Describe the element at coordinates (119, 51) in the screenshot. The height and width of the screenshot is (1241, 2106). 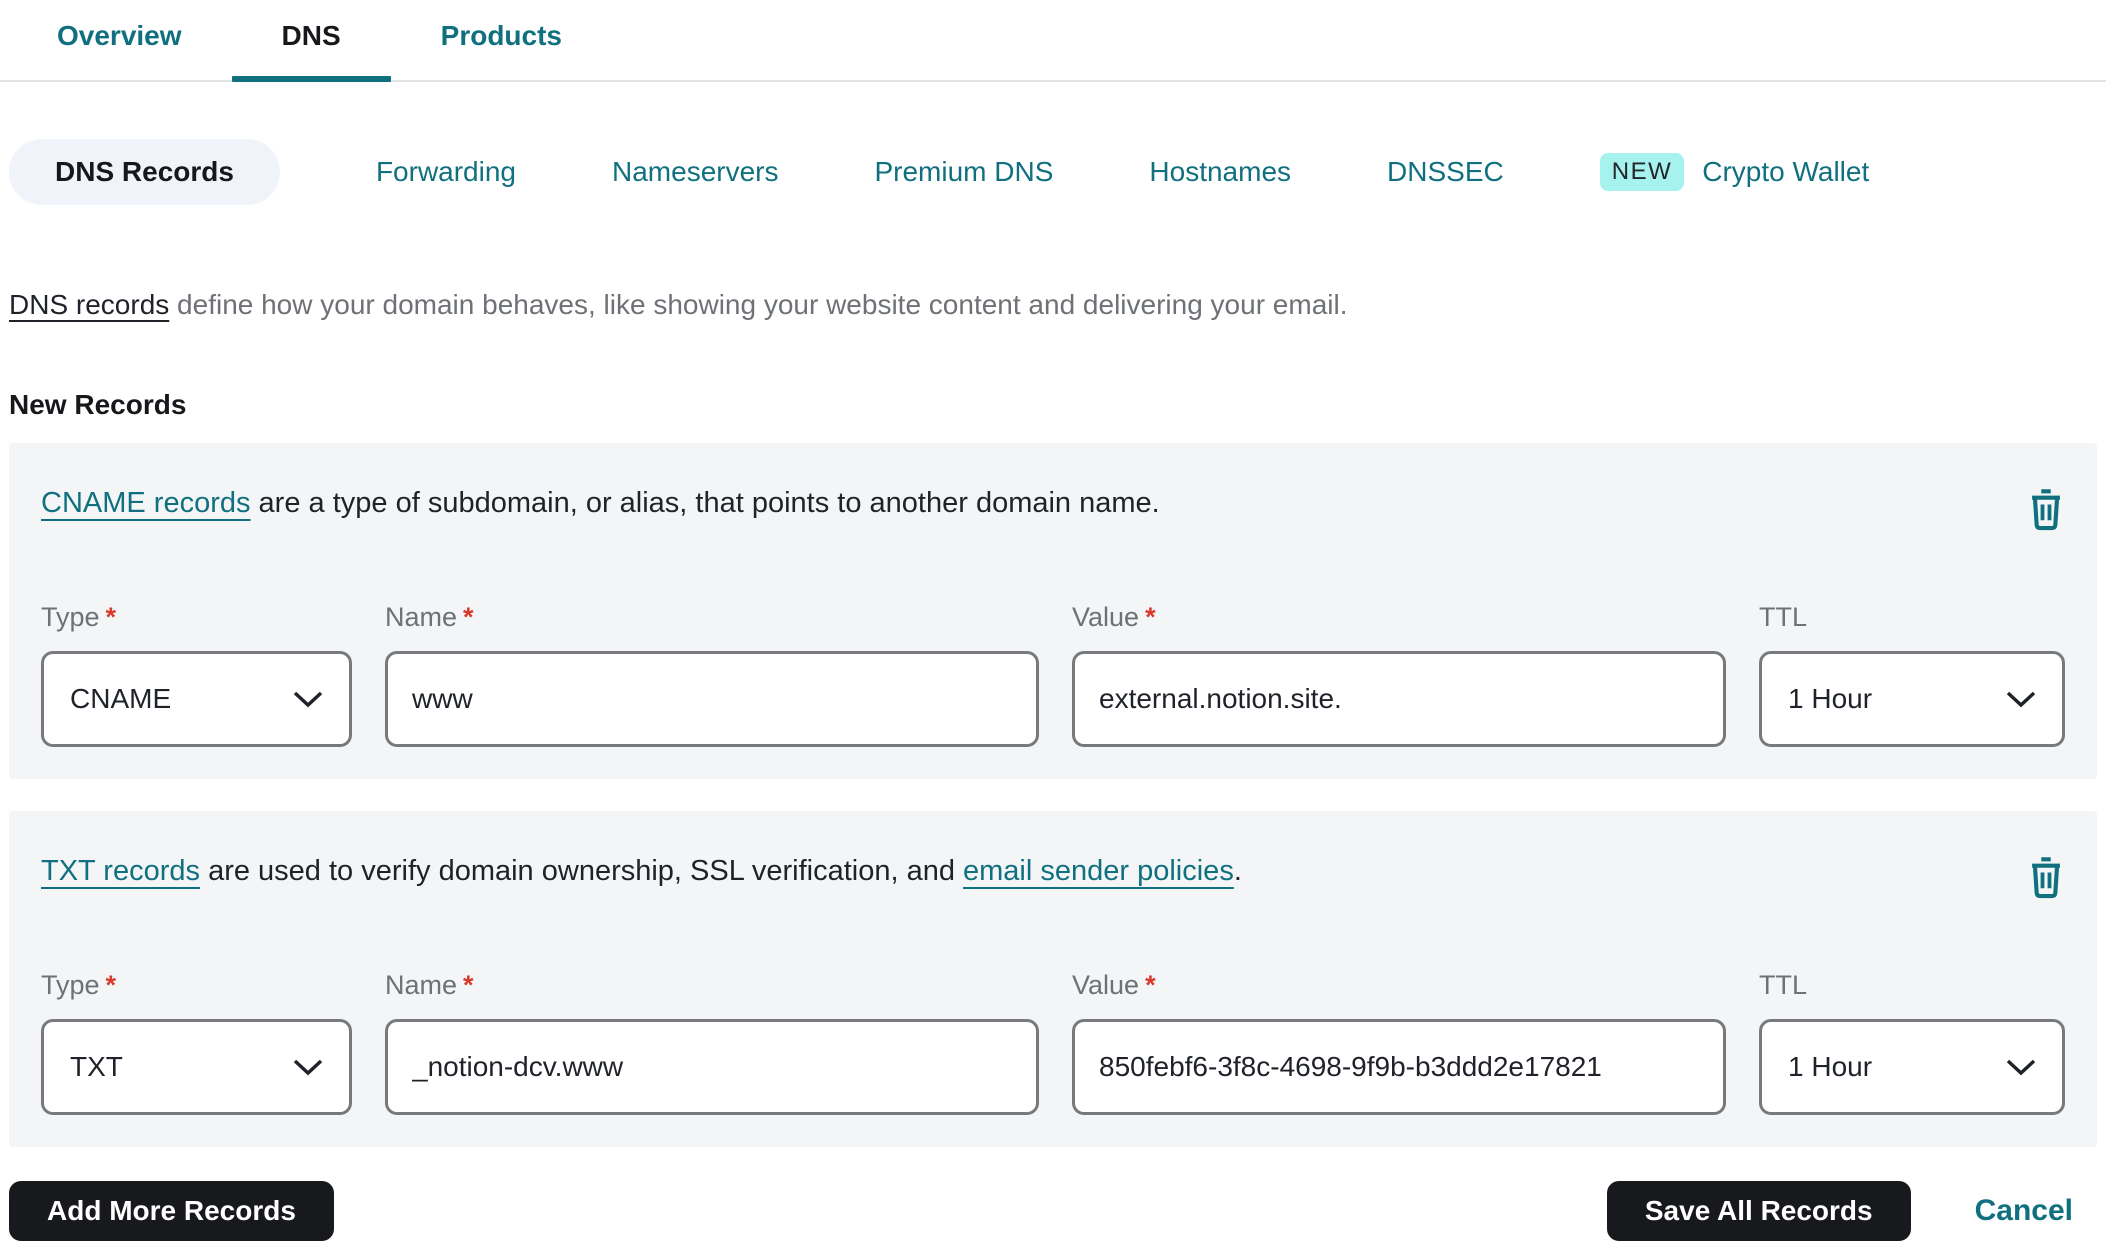
I see `tab-overview: Overview` at that location.